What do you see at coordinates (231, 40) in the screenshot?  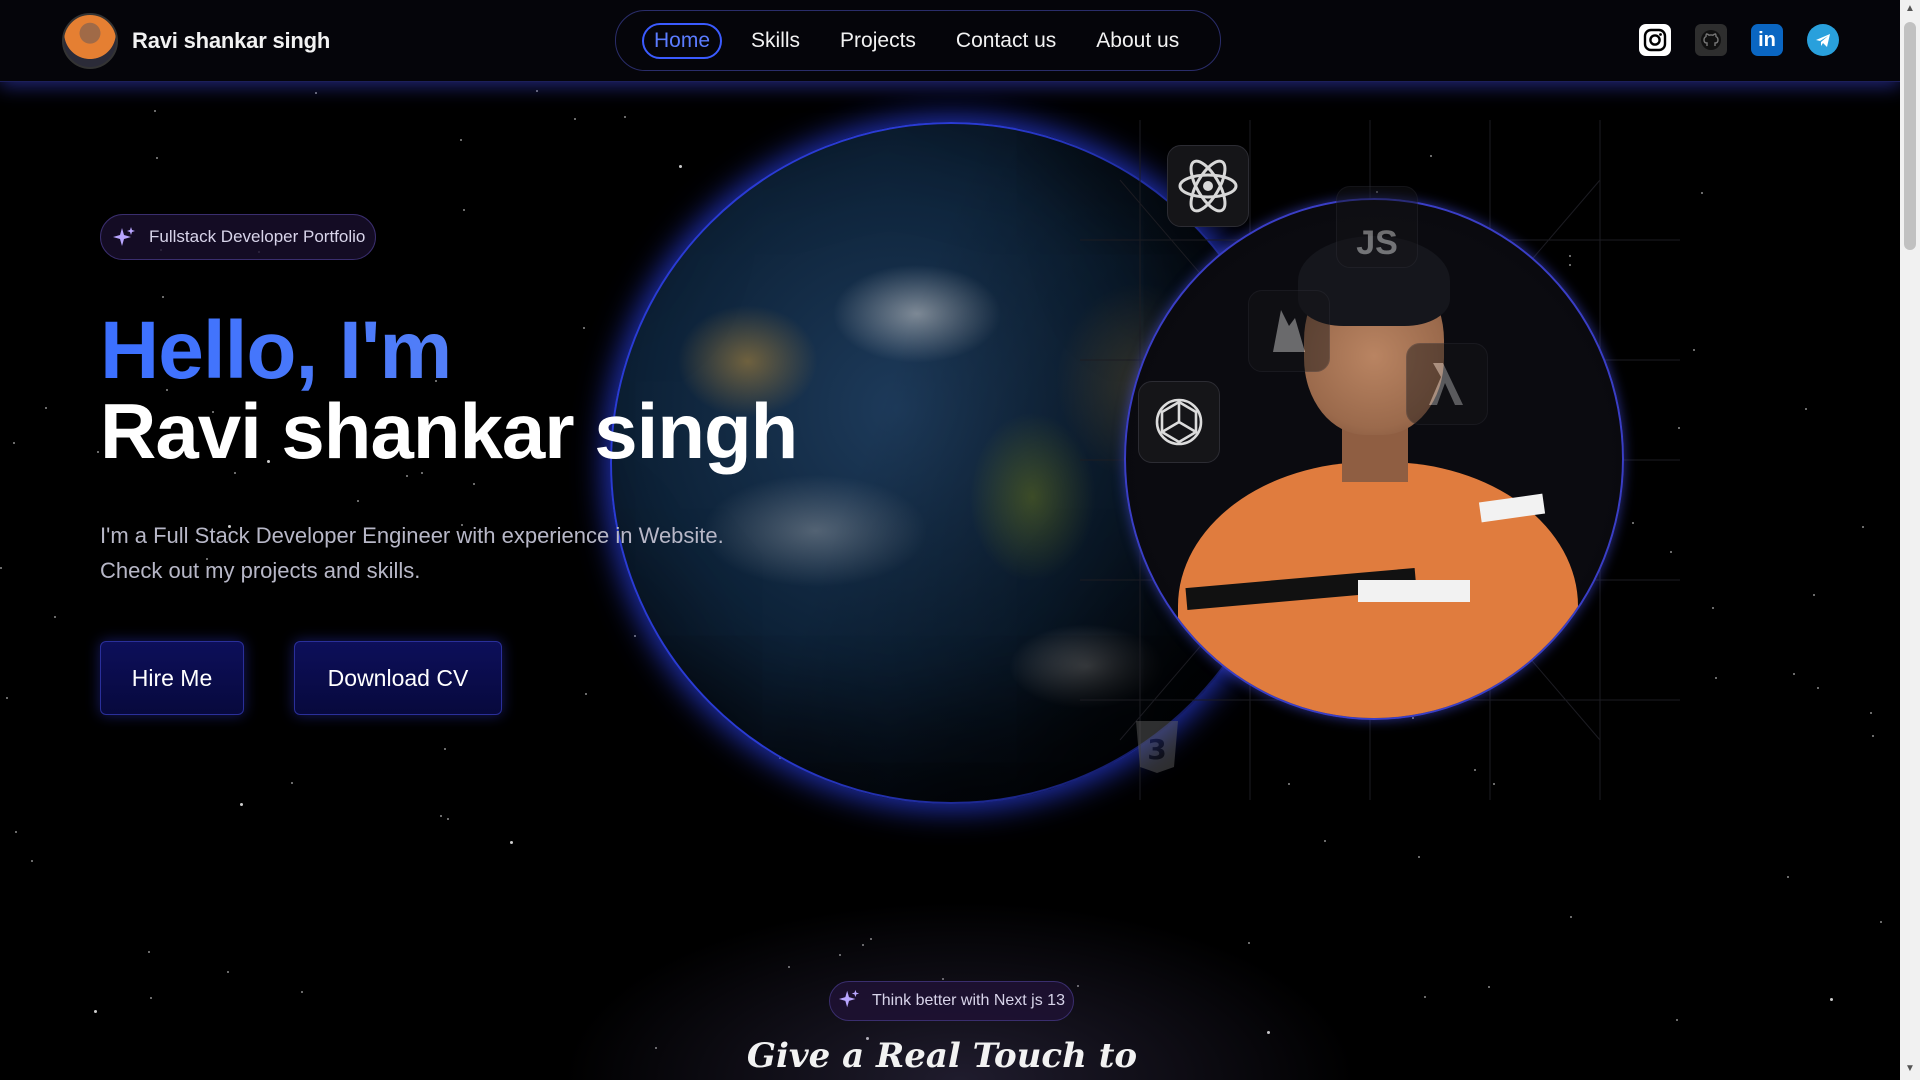 I see `brand-name: Ravi shankar singh` at bounding box center [231, 40].